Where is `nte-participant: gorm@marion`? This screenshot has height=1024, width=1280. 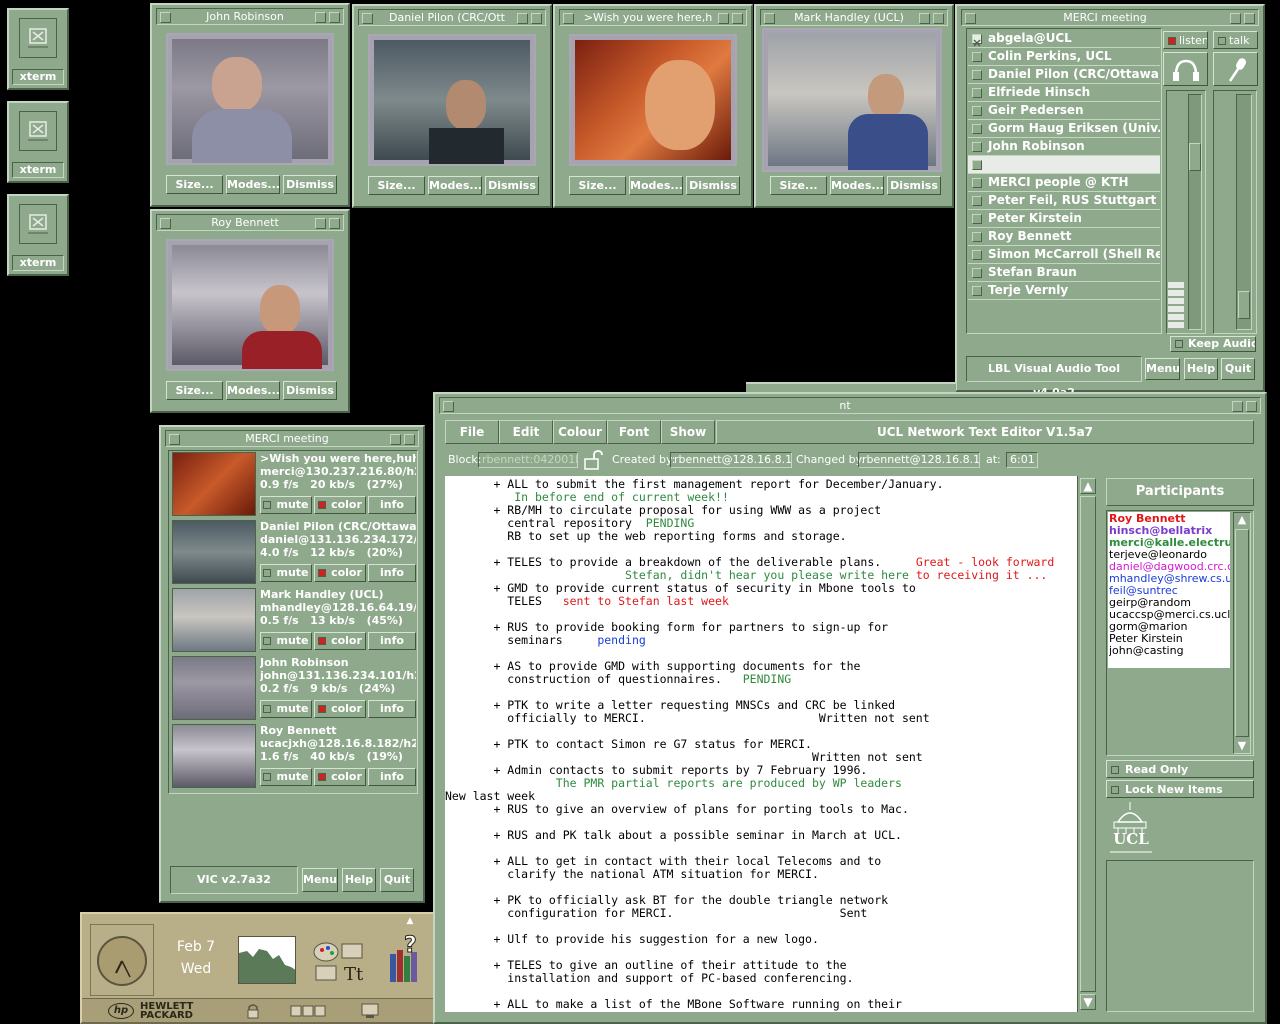 nte-participant: gorm@marion is located at coordinates (1169, 627).